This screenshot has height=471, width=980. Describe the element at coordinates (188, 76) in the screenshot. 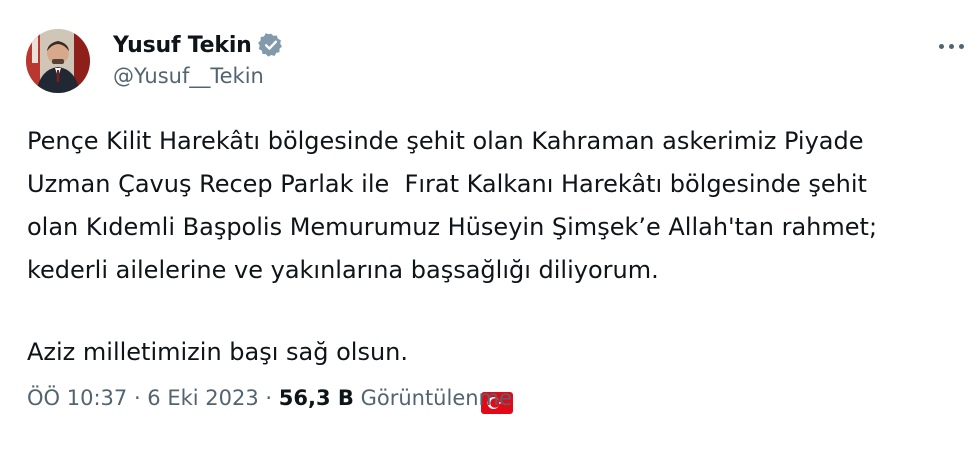

I see `author-handle: @Yusuf__Tekin` at that location.